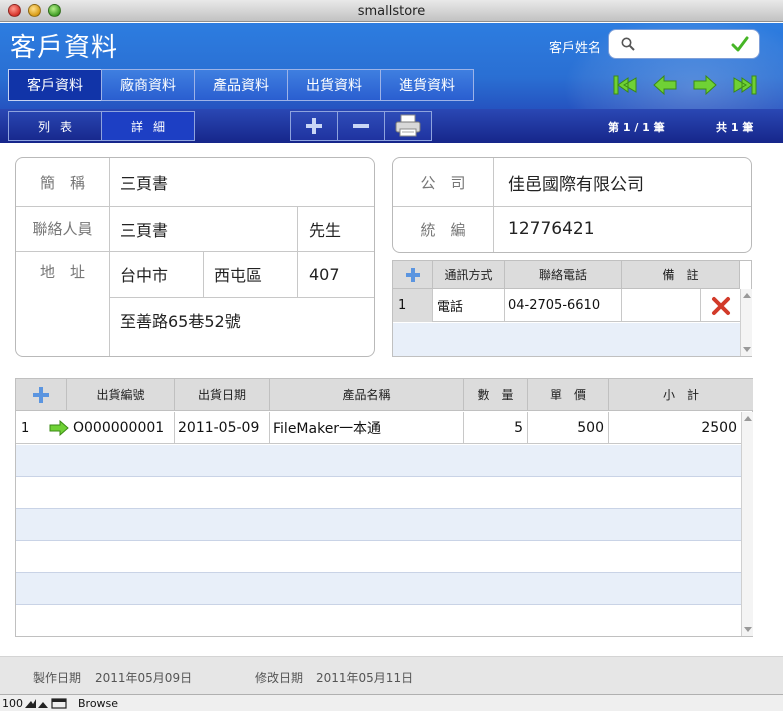  What do you see at coordinates (735, 127) in the screenshot?
I see `record-total: 共 1 筆` at bounding box center [735, 127].